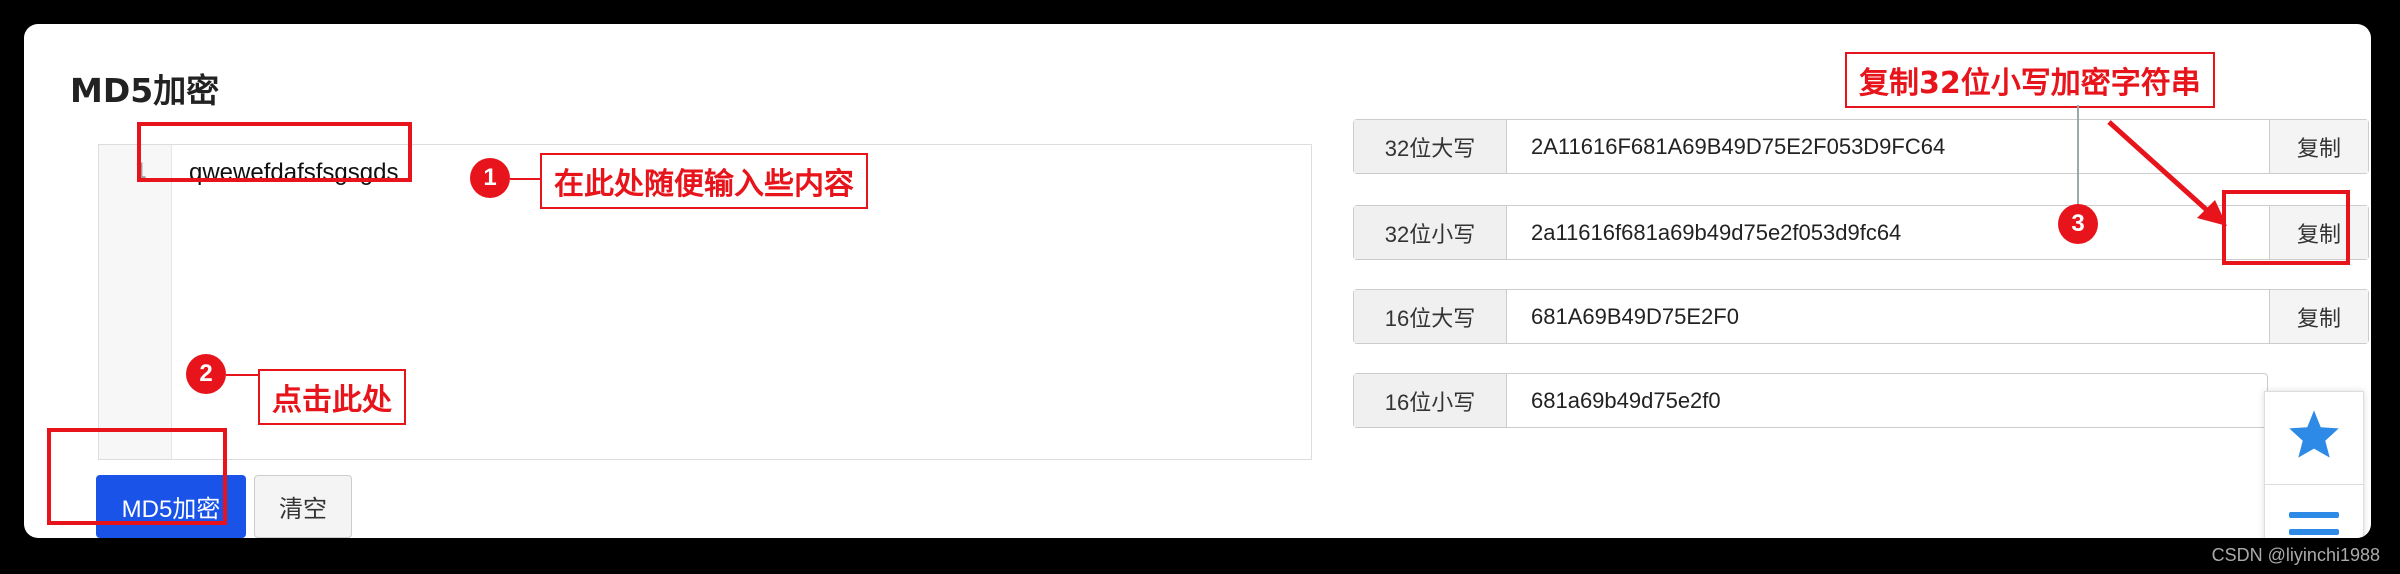 This screenshot has width=2400, height=574. I want to click on watermark: CSDN @liyinchi1988, so click(2295, 555).